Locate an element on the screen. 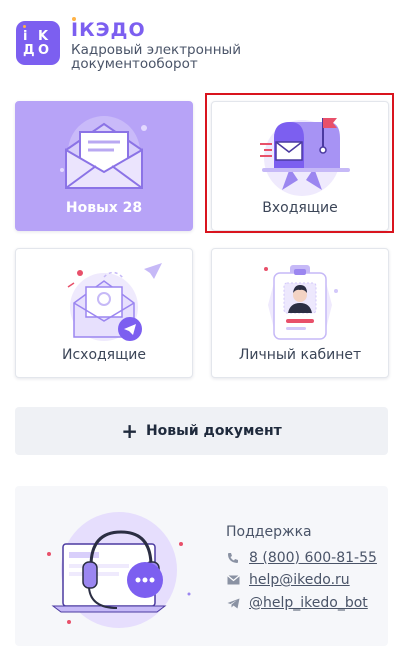 The image size is (402, 651). brand-name: IКЭДО is located at coordinates (108, 29).